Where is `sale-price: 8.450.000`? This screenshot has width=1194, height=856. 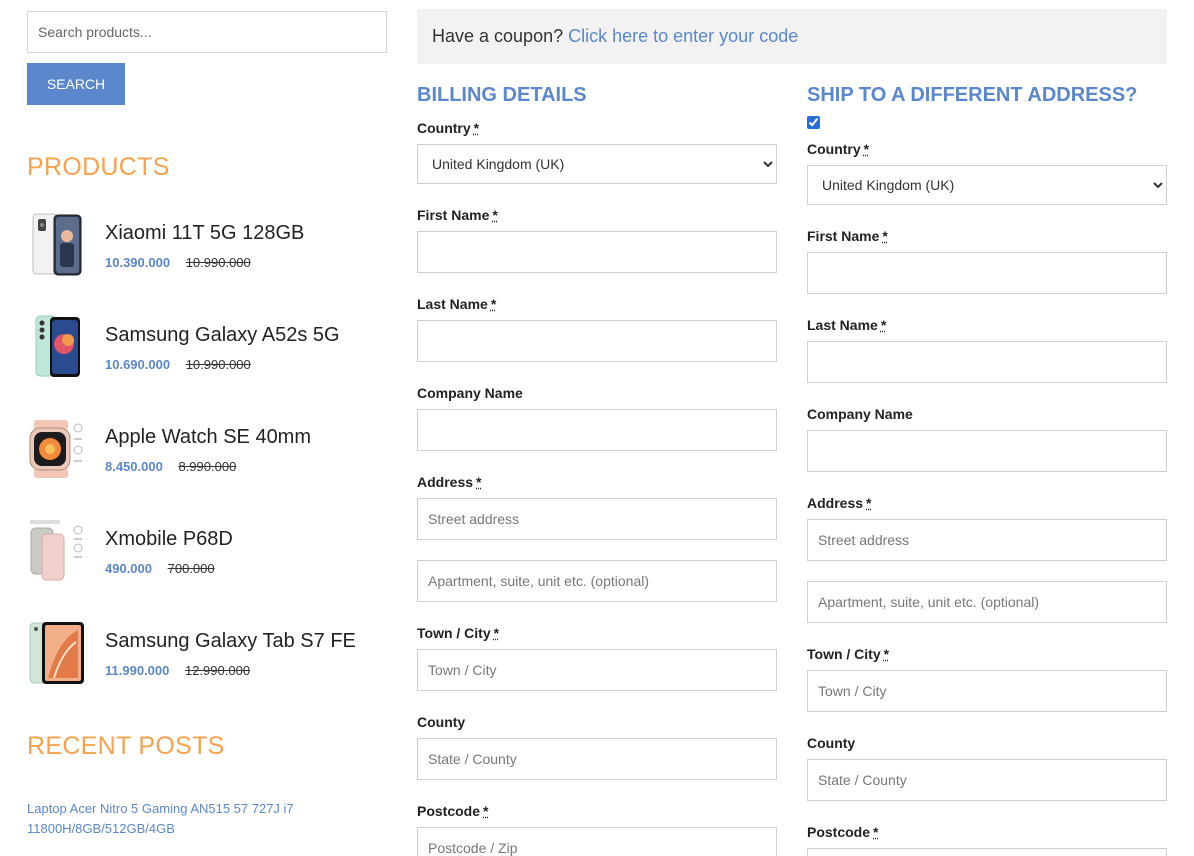
sale-price: 8.450.000 is located at coordinates (134, 466).